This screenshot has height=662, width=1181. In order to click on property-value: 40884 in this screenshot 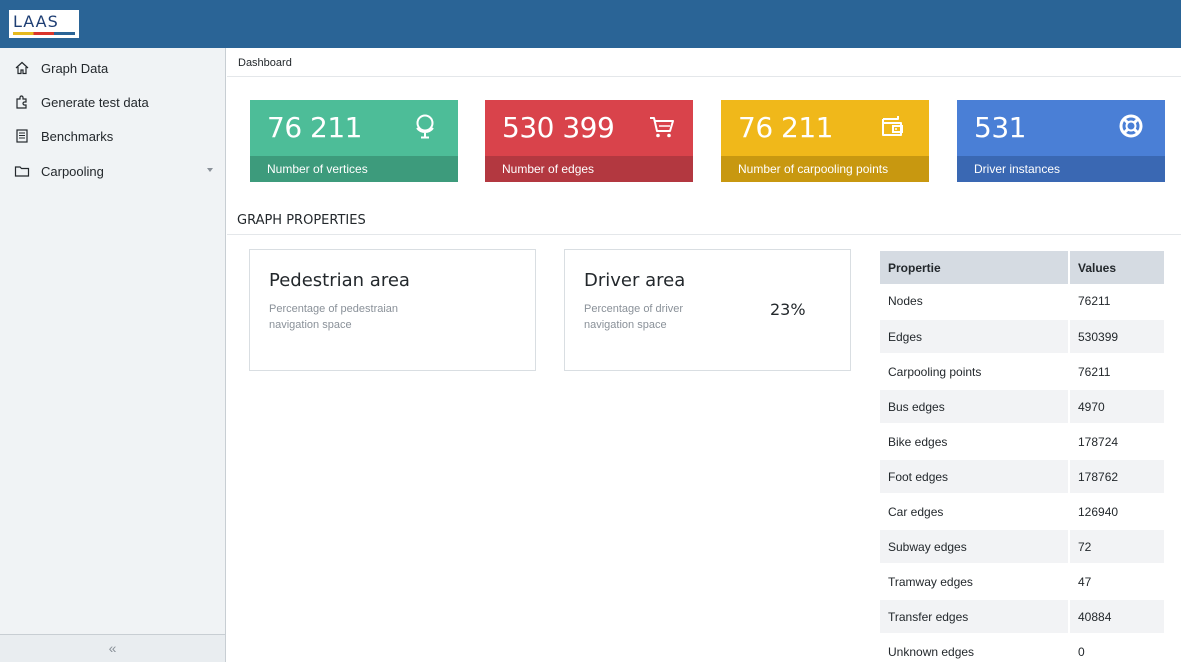, I will do `click(1116, 617)`.